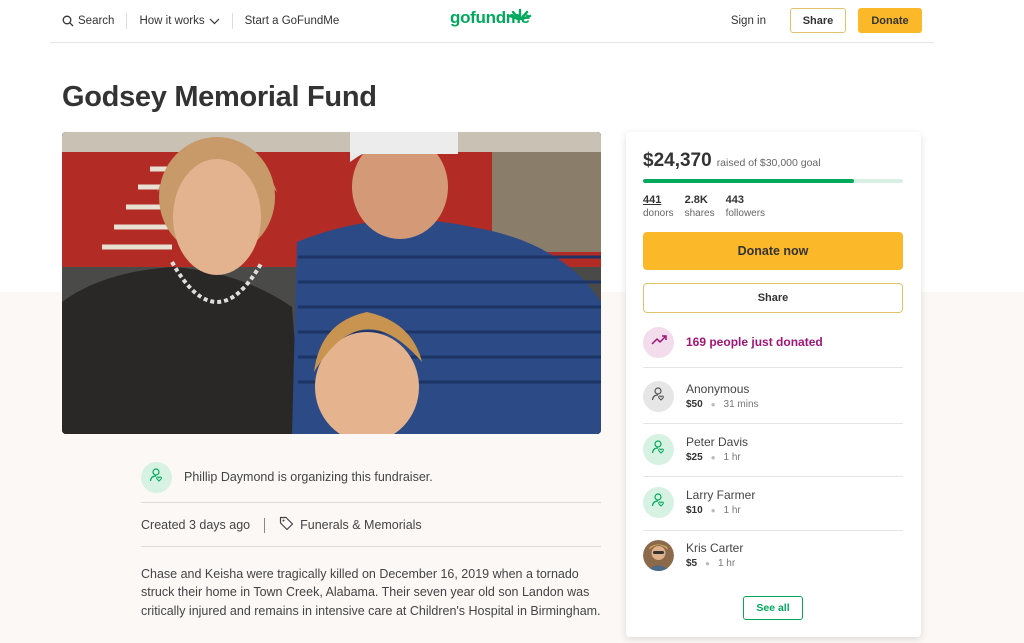 This screenshot has height=643, width=1024. Describe the element at coordinates (699, 213) in the screenshot. I see `stat-label: shares` at that location.